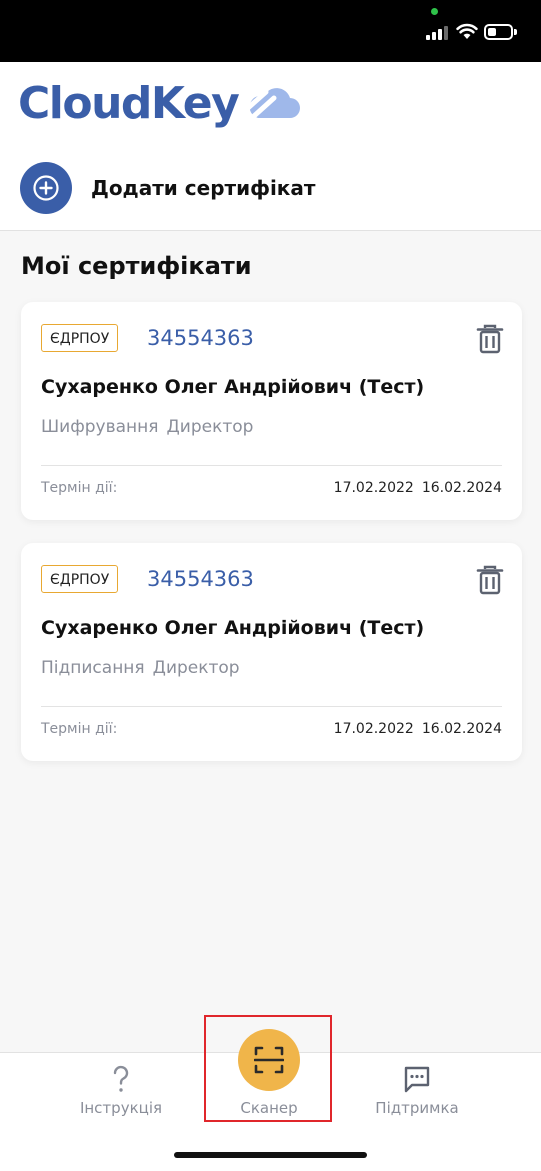  I want to click on add-certificate-label: Додати сертифікат, so click(203, 188).